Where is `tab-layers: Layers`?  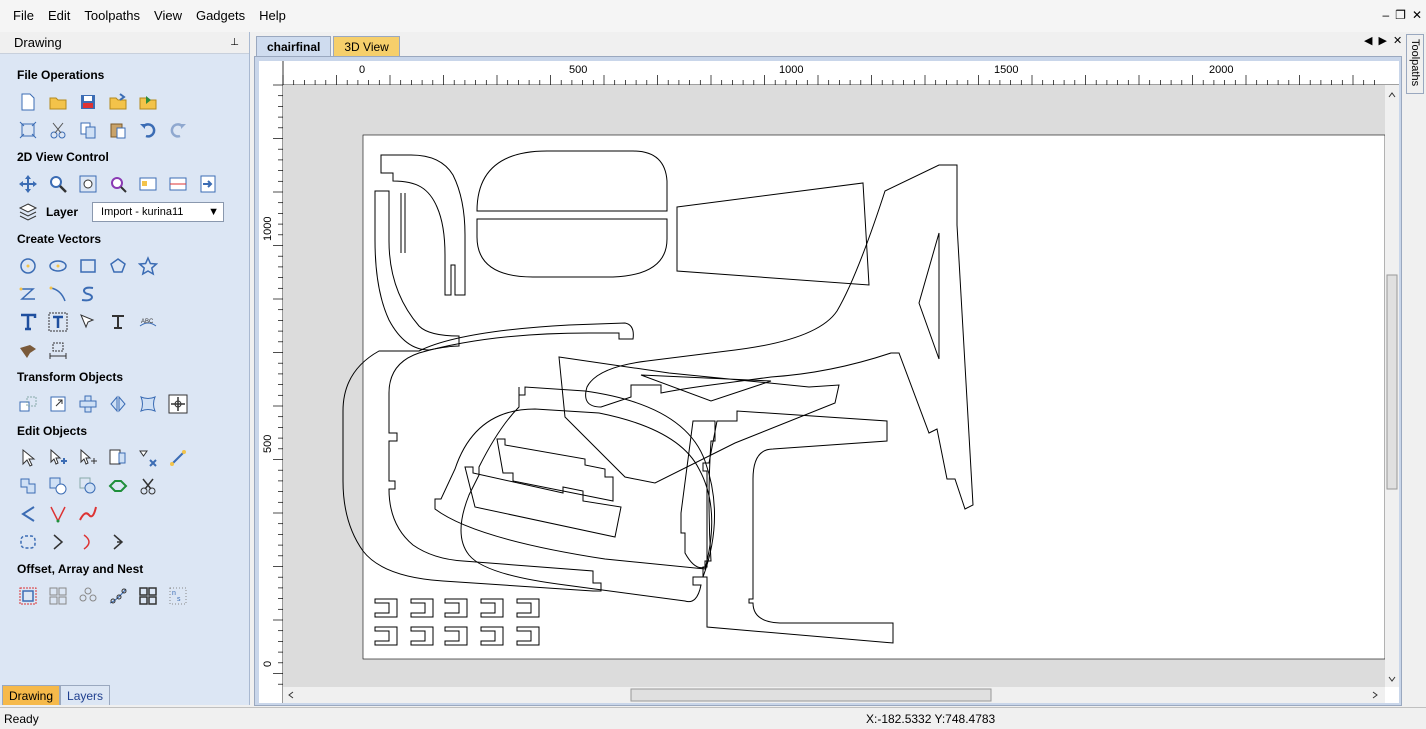
tab-layers: Layers is located at coordinates (85, 695).